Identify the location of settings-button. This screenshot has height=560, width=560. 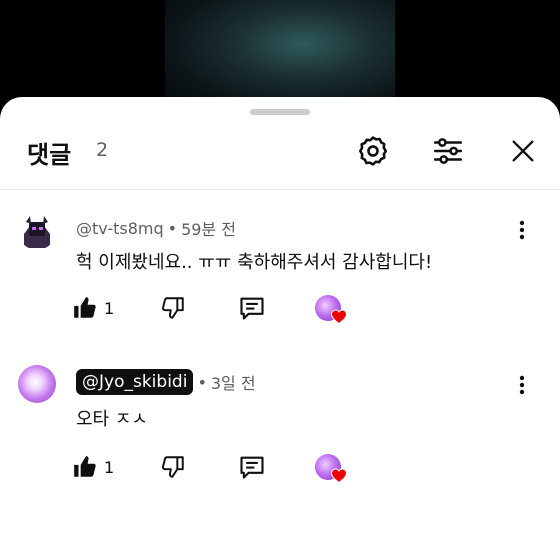
(373, 151).